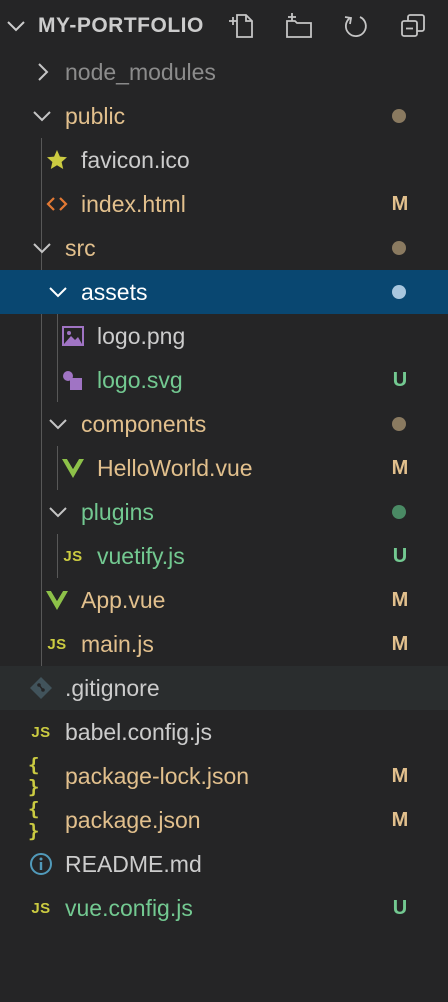 This screenshot has width=448, height=1002. I want to click on file-label: logo.svg, so click(140, 380).